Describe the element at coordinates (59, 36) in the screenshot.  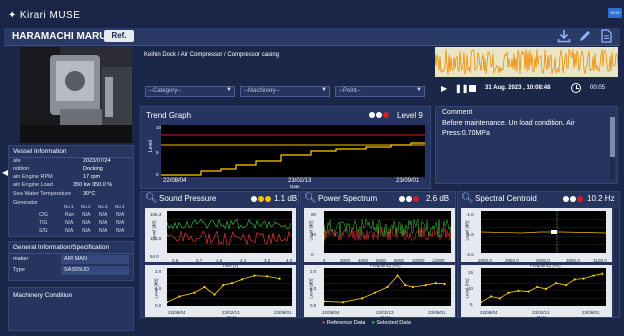
I see `ship-name: HARAMACHI MARU` at that location.